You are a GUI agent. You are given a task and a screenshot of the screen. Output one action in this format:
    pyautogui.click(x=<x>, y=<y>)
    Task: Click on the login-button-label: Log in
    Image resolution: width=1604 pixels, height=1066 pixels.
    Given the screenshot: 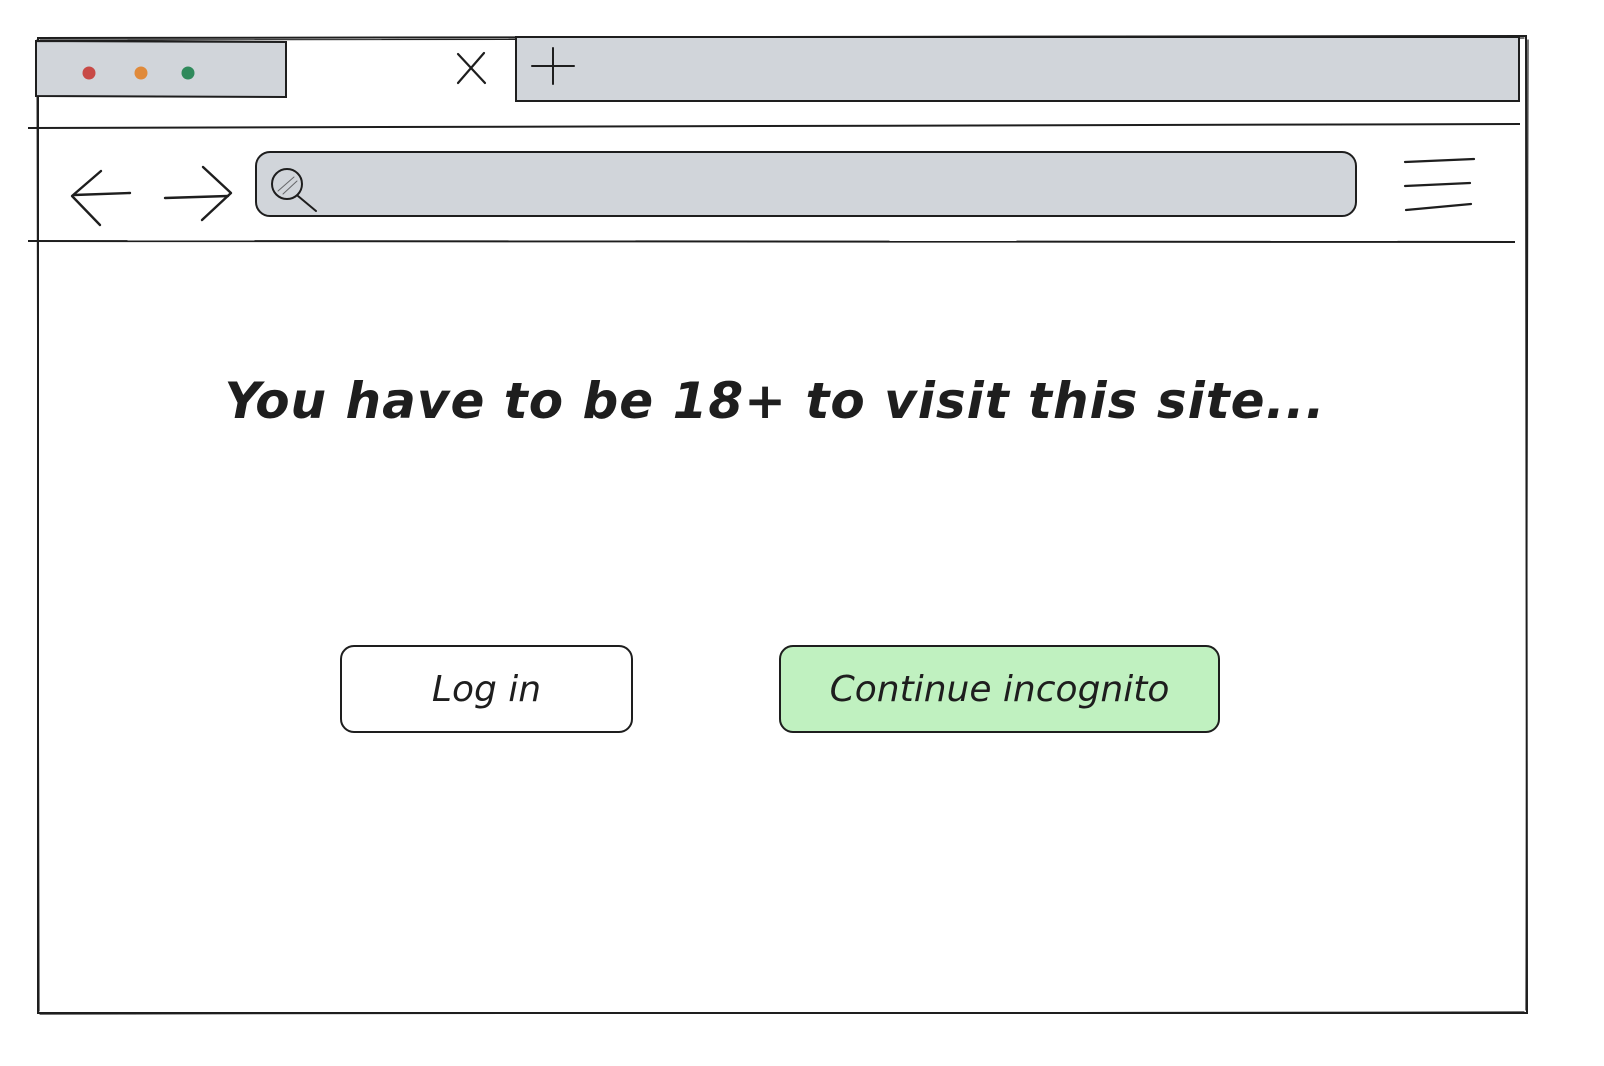 What is the action you would take?
    pyautogui.click(x=486, y=689)
    